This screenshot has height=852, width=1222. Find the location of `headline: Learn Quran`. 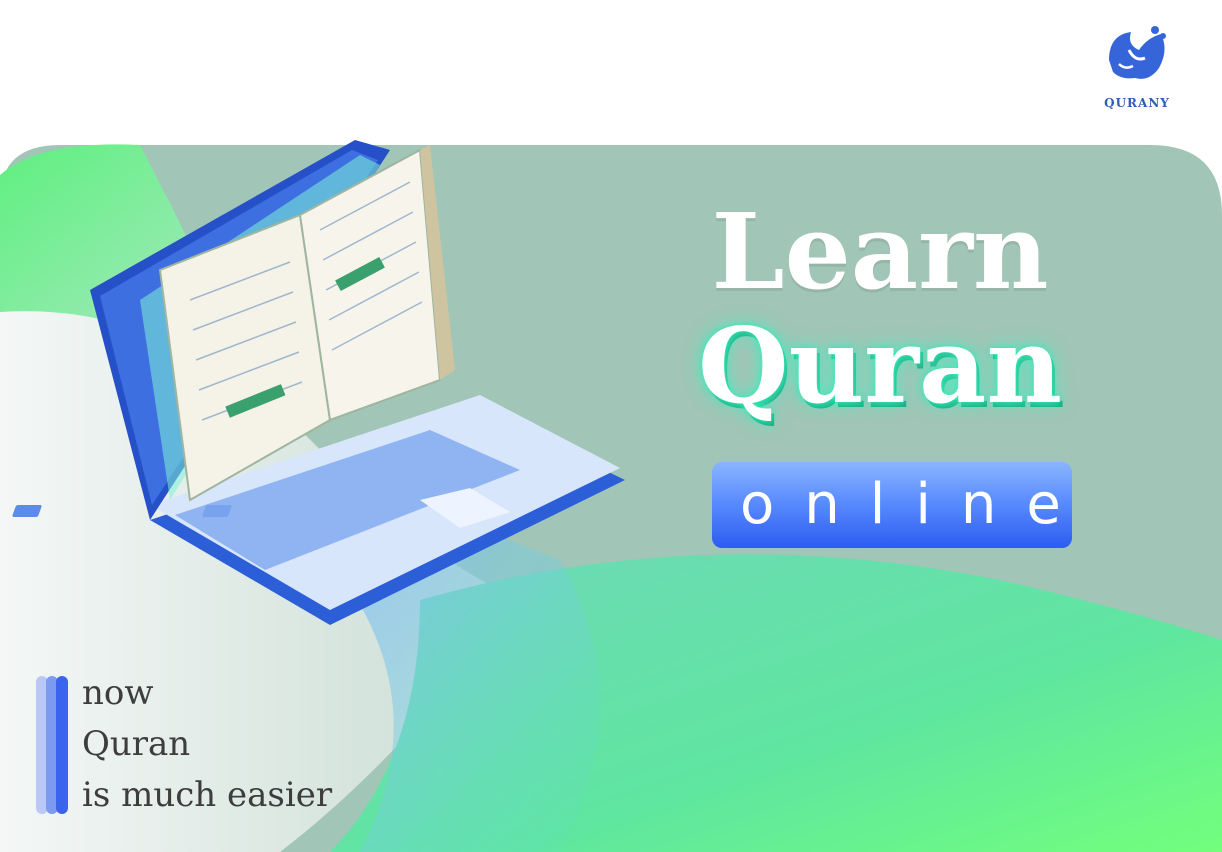

headline: Learn Quran is located at coordinates (880, 309).